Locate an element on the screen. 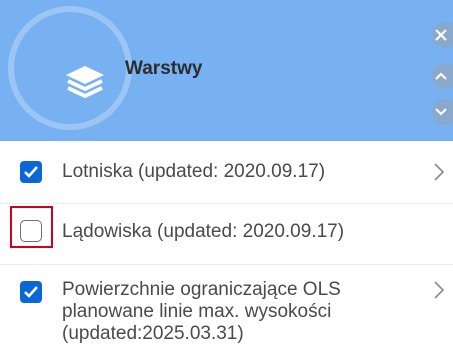 This screenshot has height=351, width=453. layers-button is located at coordinates (70, 68).